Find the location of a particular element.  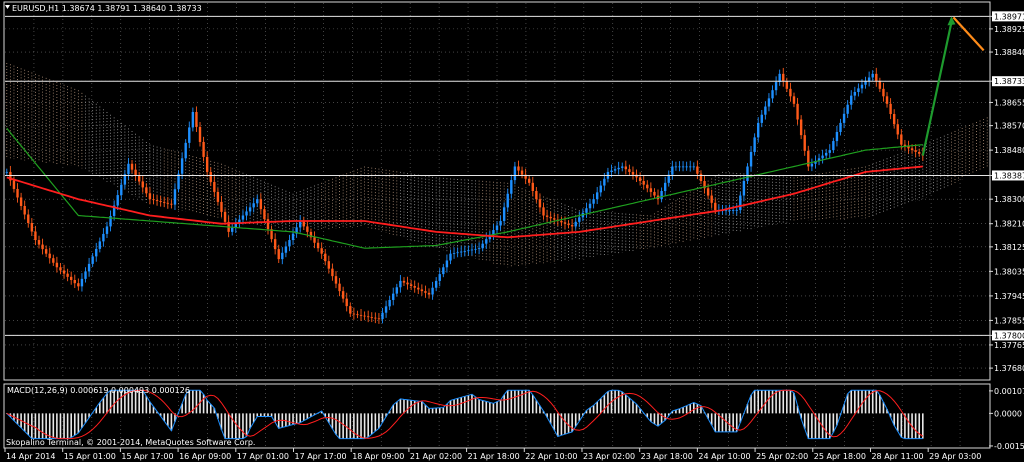

time-tick-label: 16 Apr 09:00 is located at coordinates (205, 456).